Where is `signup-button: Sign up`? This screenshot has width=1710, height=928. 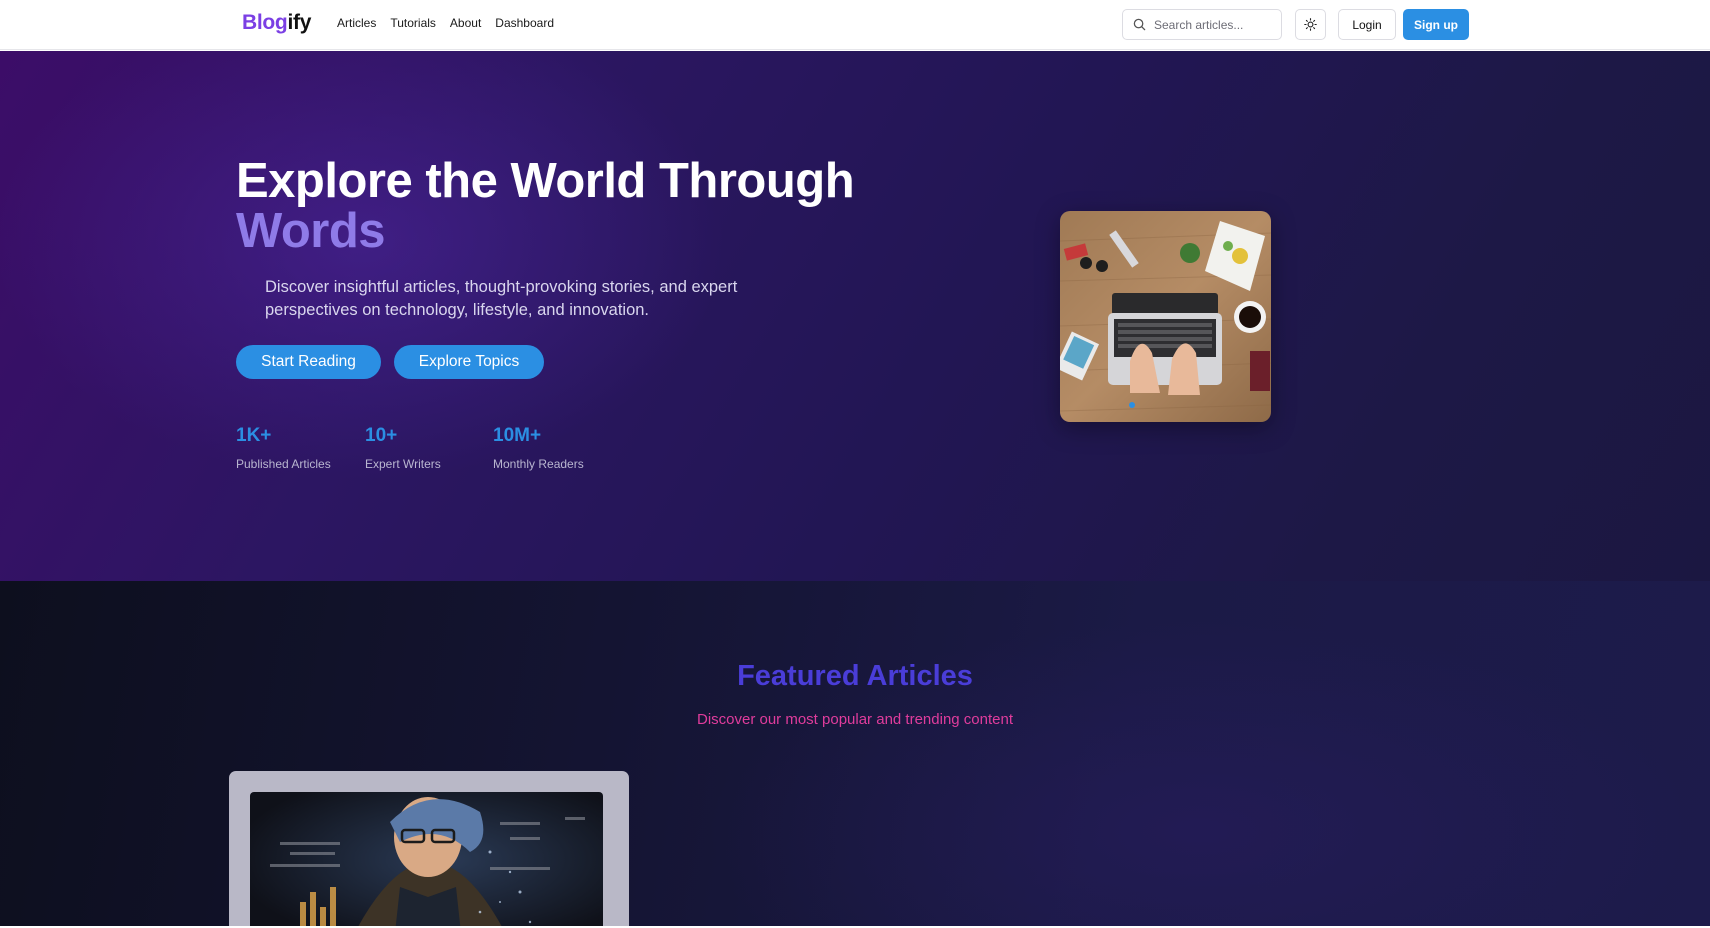 signup-button: Sign up is located at coordinates (1436, 24).